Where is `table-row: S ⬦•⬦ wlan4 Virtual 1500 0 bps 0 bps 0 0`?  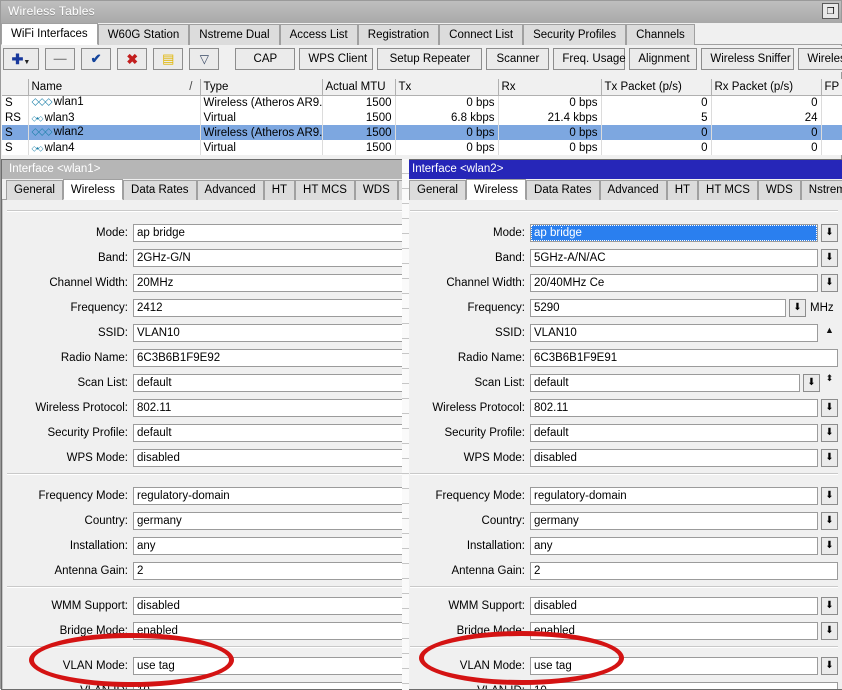
table-row: S ⬦•⬦ wlan4 Virtual 1500 0 bps 0 bps 0 0 is located at coordinates (422, 147).